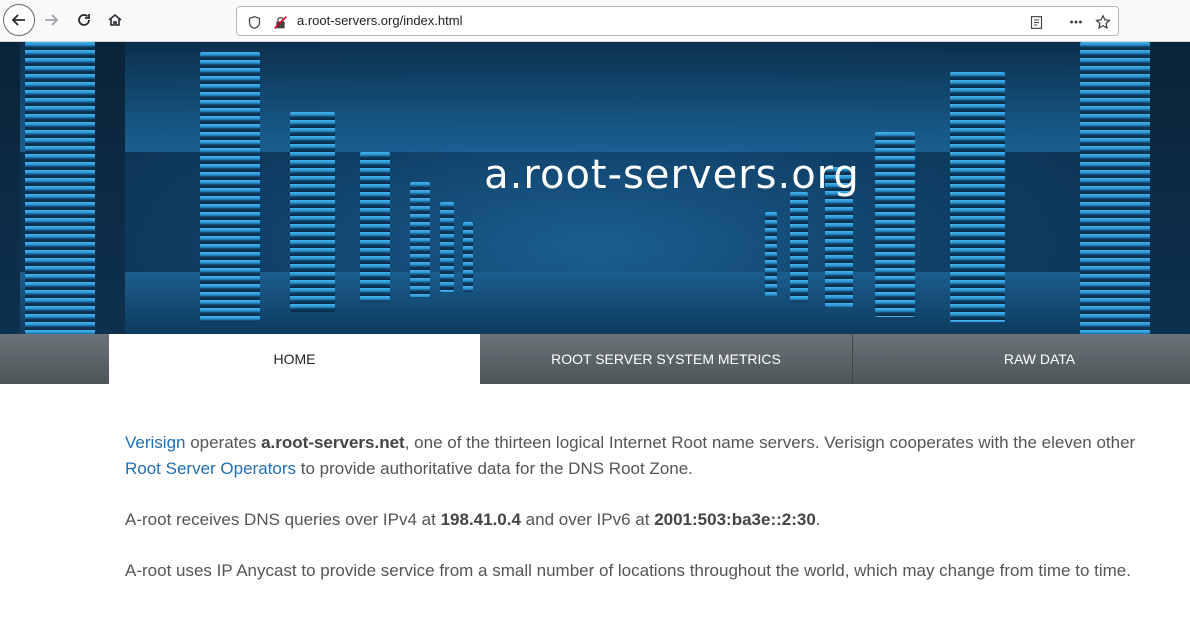  I want to click on forward-button, so click(51, 20).